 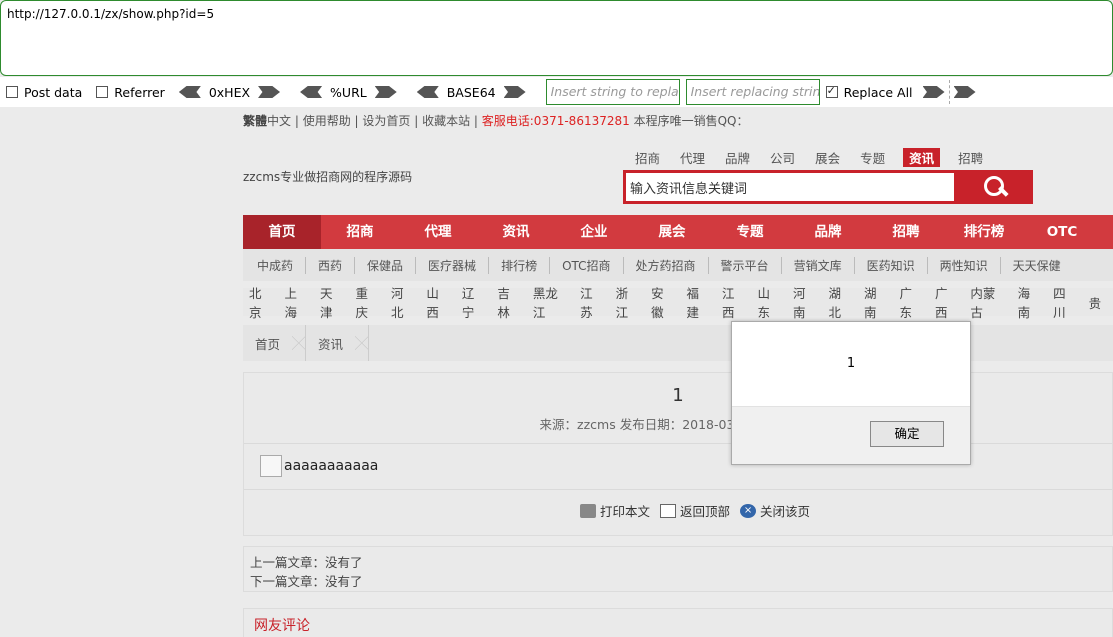 What do you see at coordinates (615, 510) in the screenshot?
I see `print-button: 打印本文` at bounding box center [615, 510].